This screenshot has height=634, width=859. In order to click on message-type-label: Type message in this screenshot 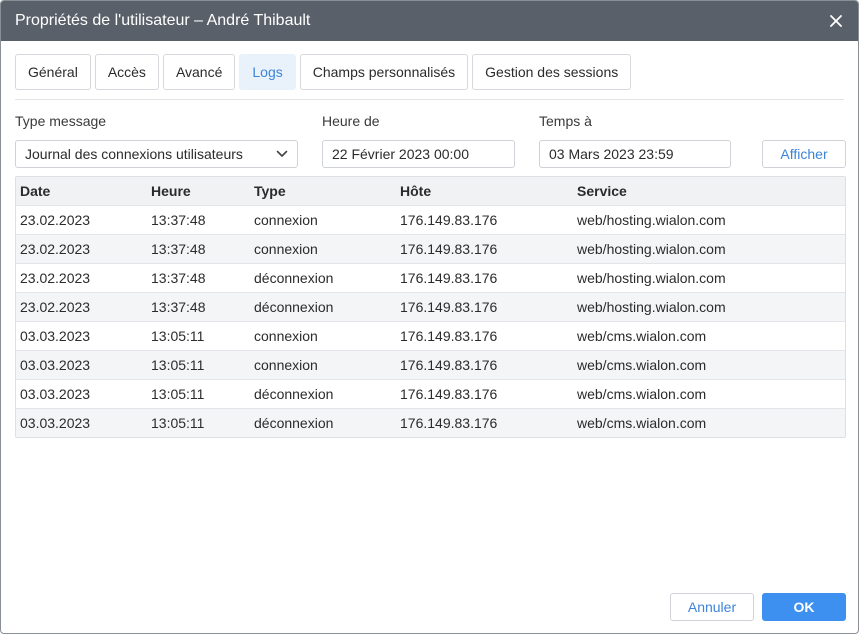, I will do `click(61, 121)`.